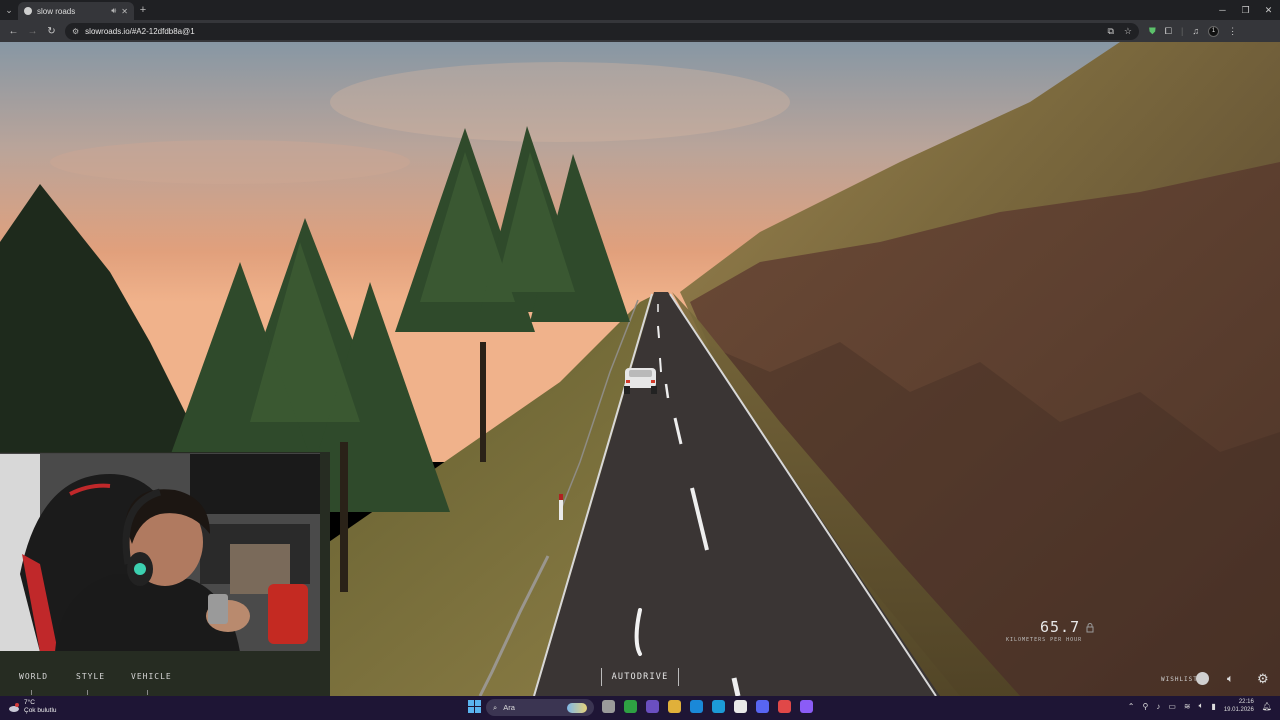 The image size is (1280, 720). Describe the element at coordinates (674, 706) in the screenshot. I see `file-explorer-icon` at that location.